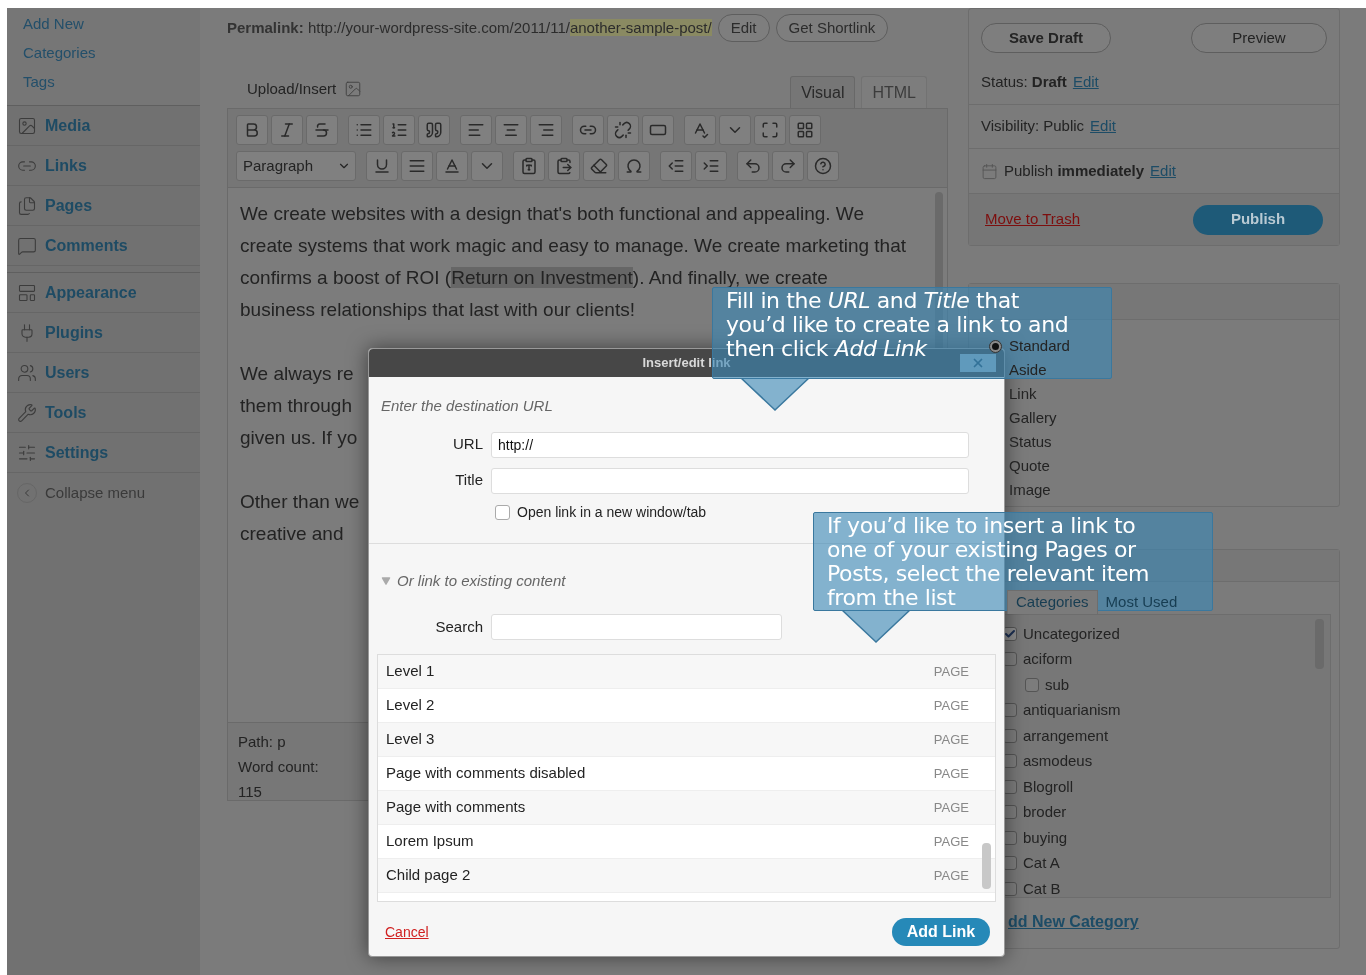 The width and height of the screenshot is (1366, 975). What do you see at coordinates (686, 808) in the screenshot?
I see `result-row: Page with comments PAGE` at bounding box center [686, 808].